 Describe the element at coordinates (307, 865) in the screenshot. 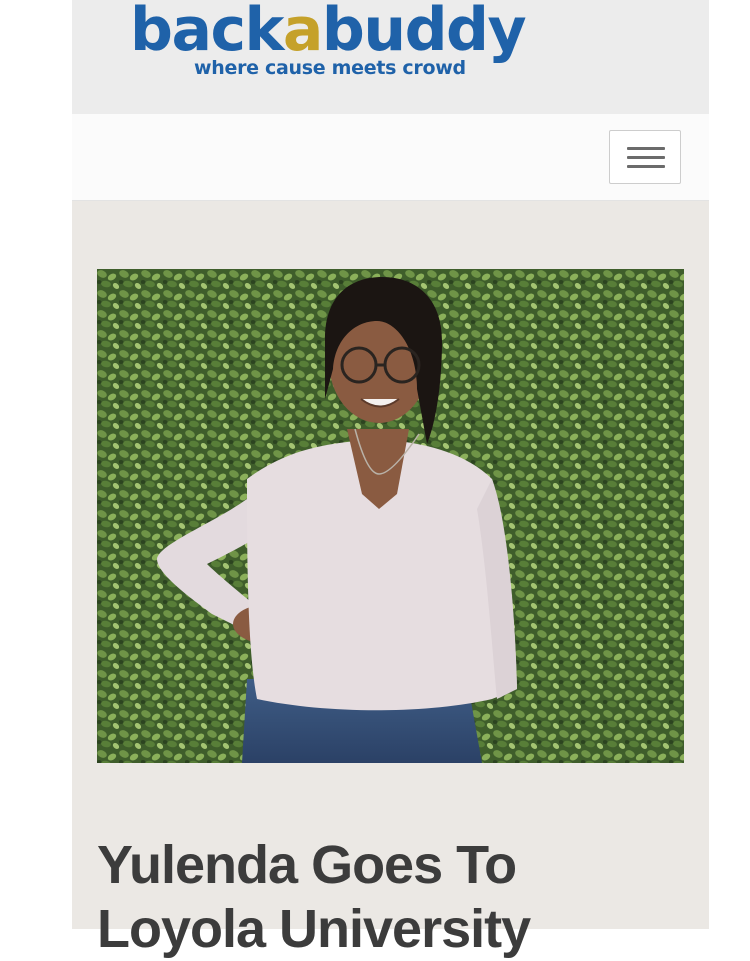

I see `campaign-title-line-1: Yulenda Goes To` at that location.